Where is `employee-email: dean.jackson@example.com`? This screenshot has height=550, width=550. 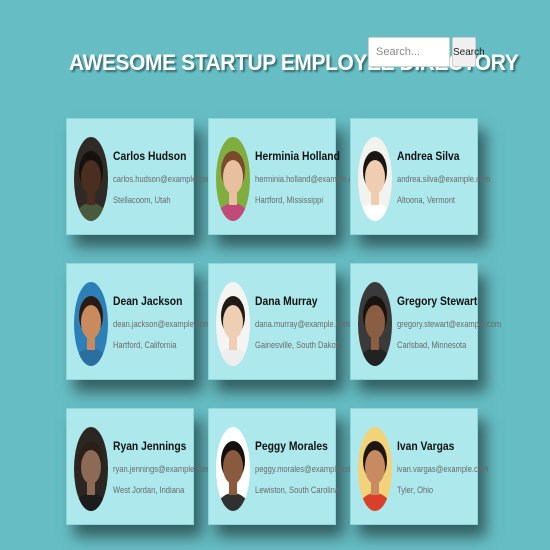 employee-email: dean.jackson@example.com is located at coordinates (162, 324).